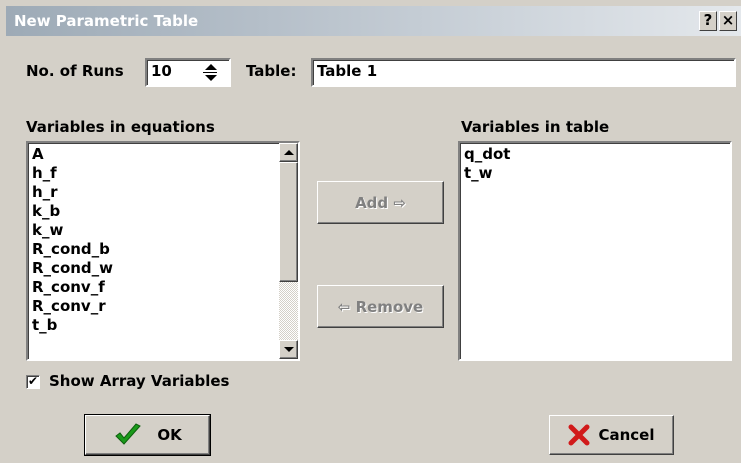 The width and height of the screenshot is (741, 463). I want to click on list-item: k_w, so click(47, 230).